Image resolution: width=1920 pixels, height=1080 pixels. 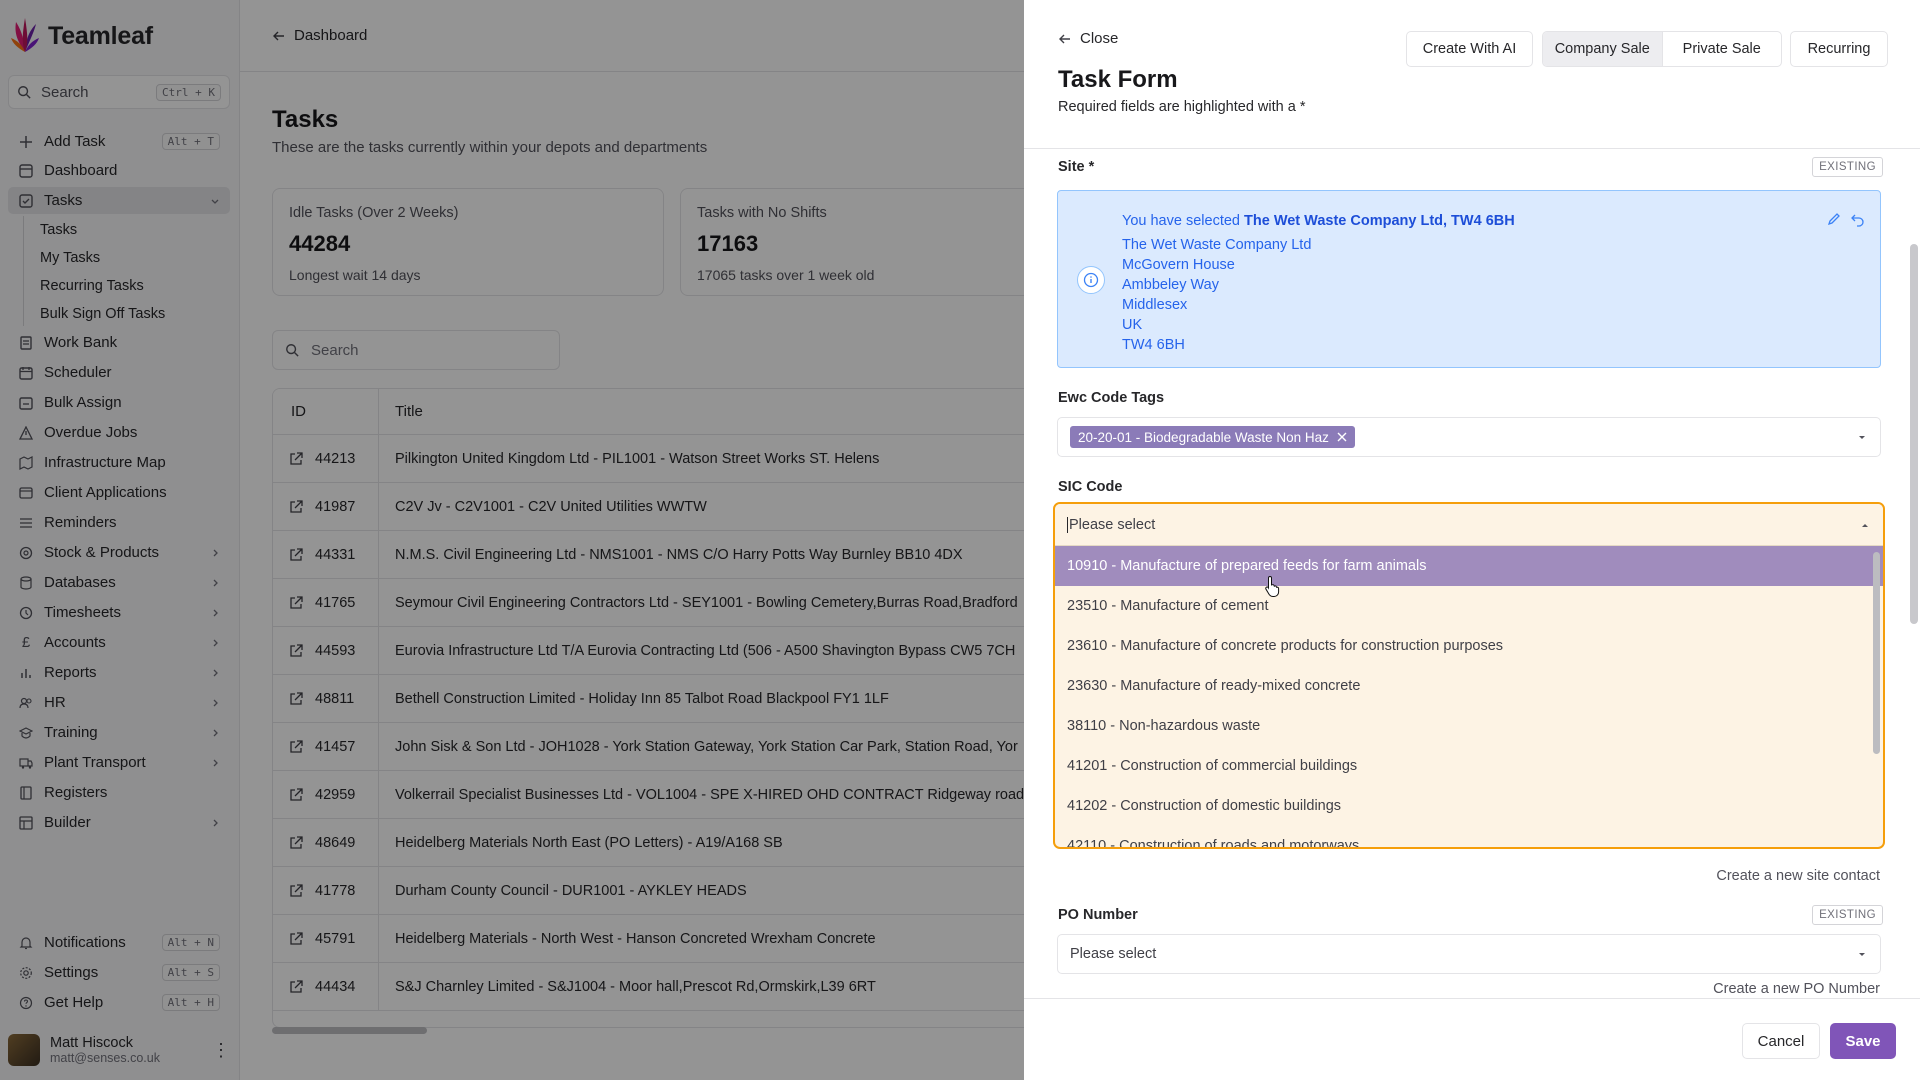 I want to click on chevron-up-icon, so click(x=1865, y=525).